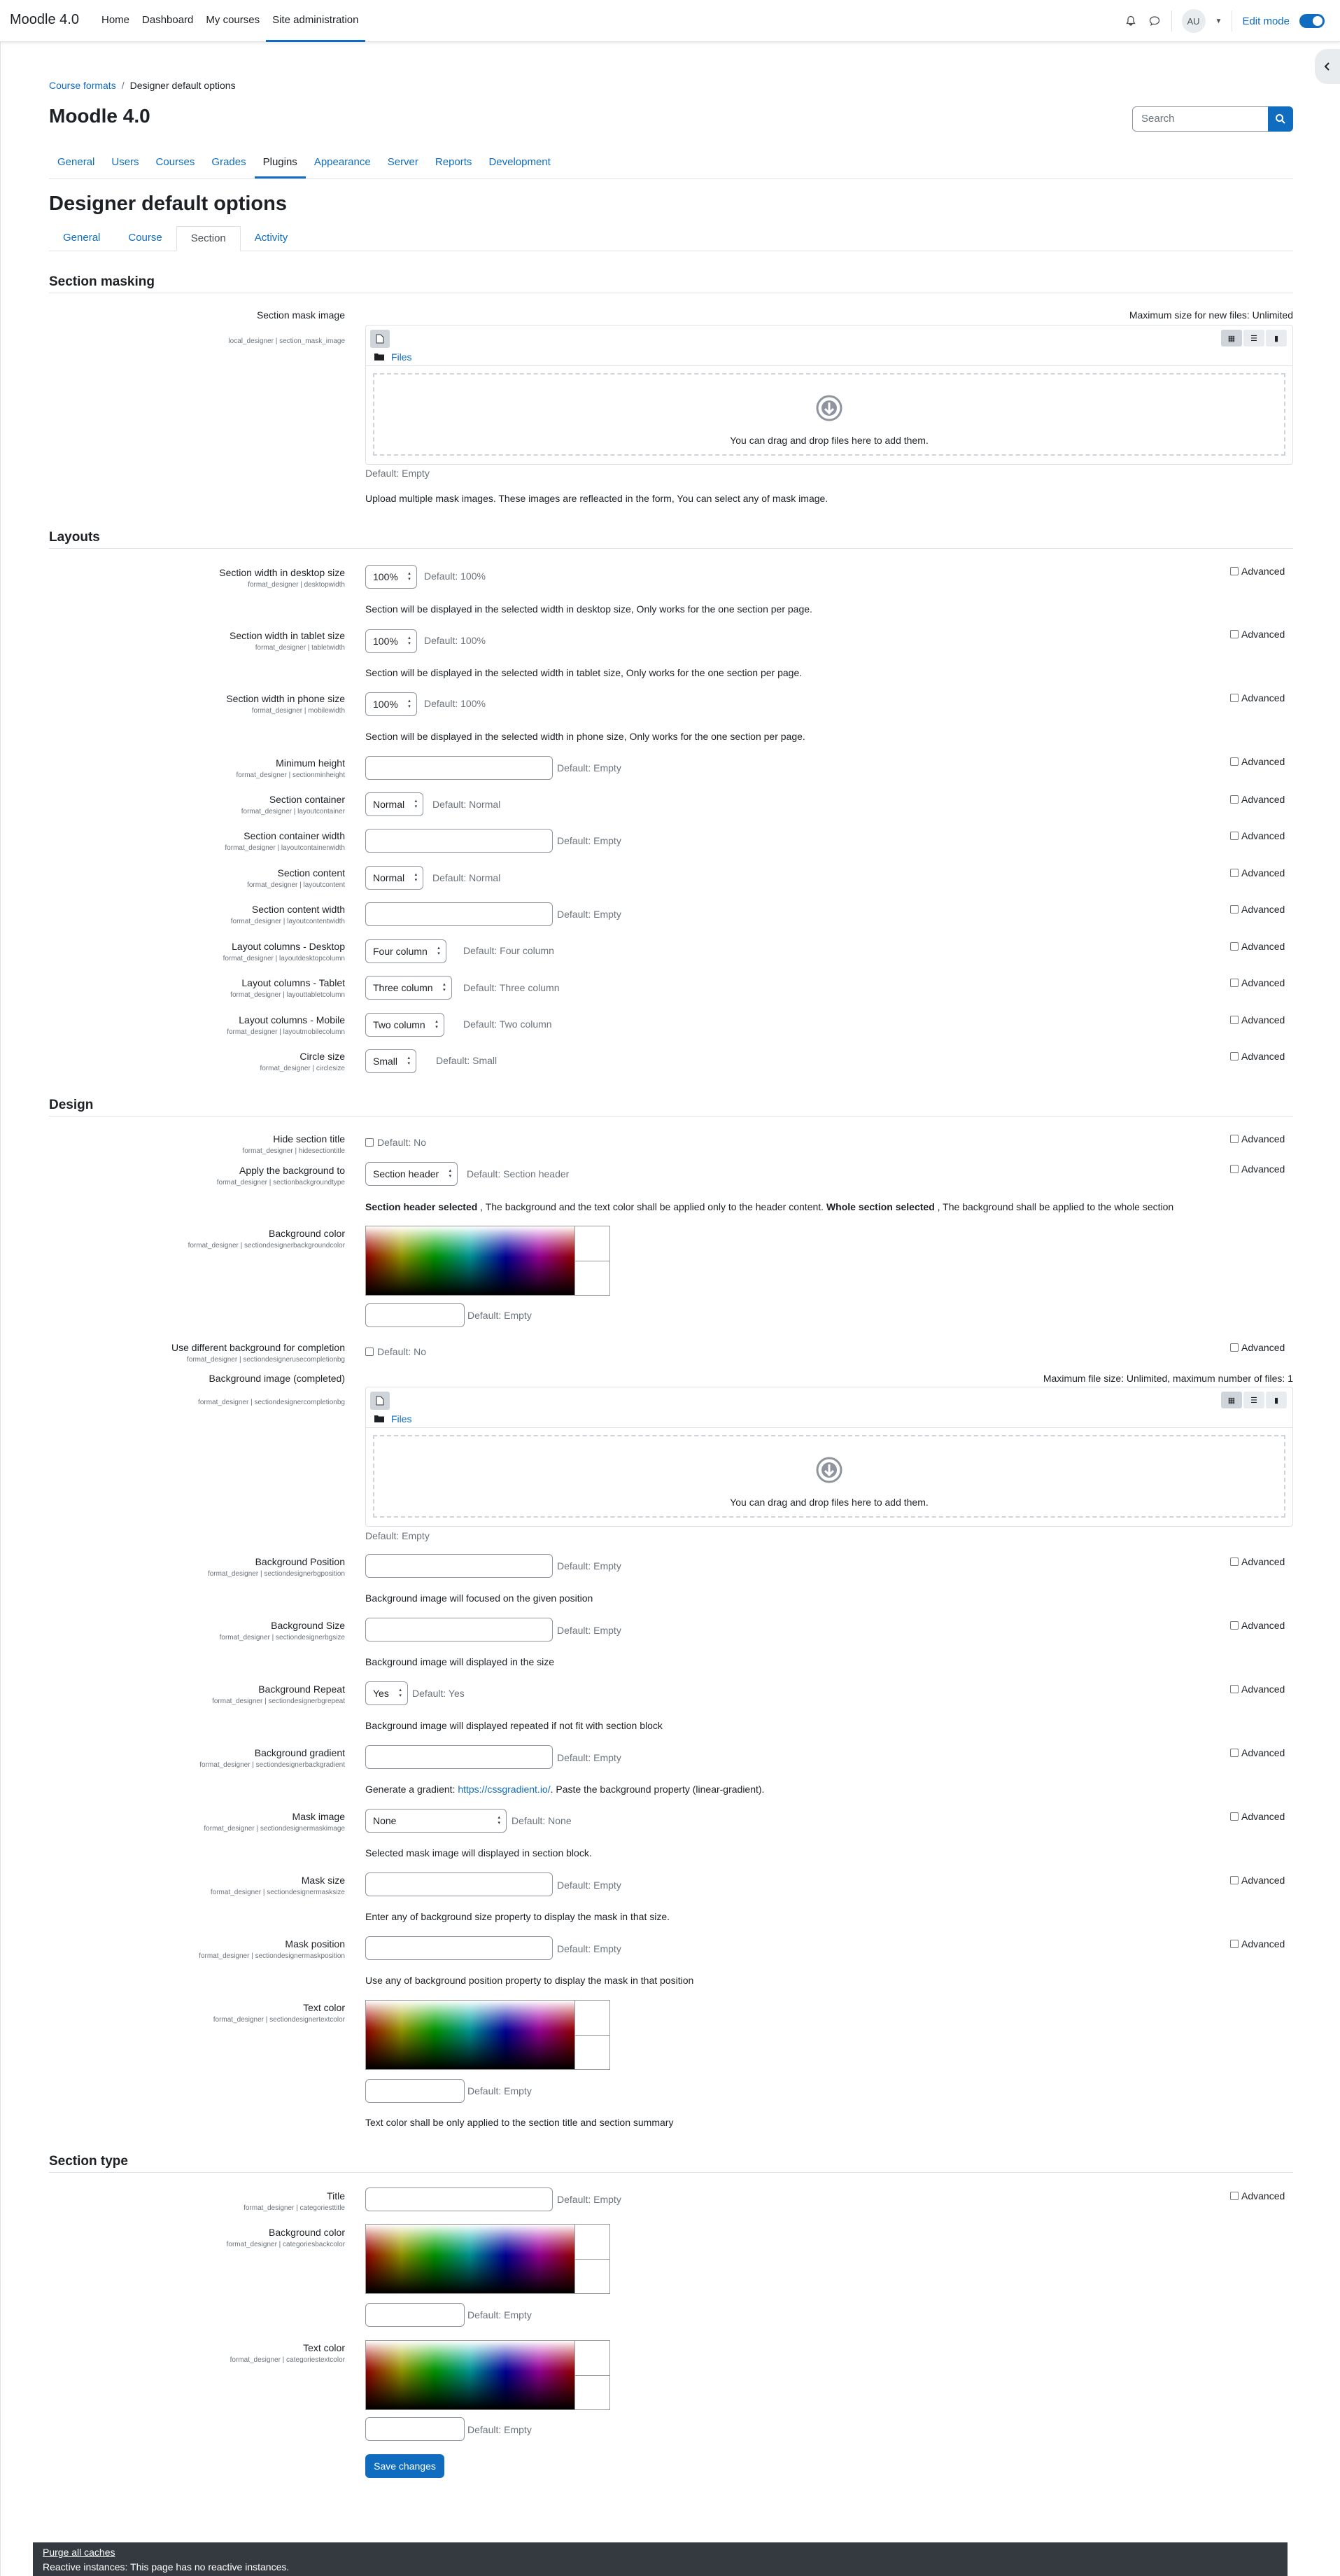  Describe the element at coordinates (280, 162) in the screenshot. I see `tab-plugins: Plugins` at that location.